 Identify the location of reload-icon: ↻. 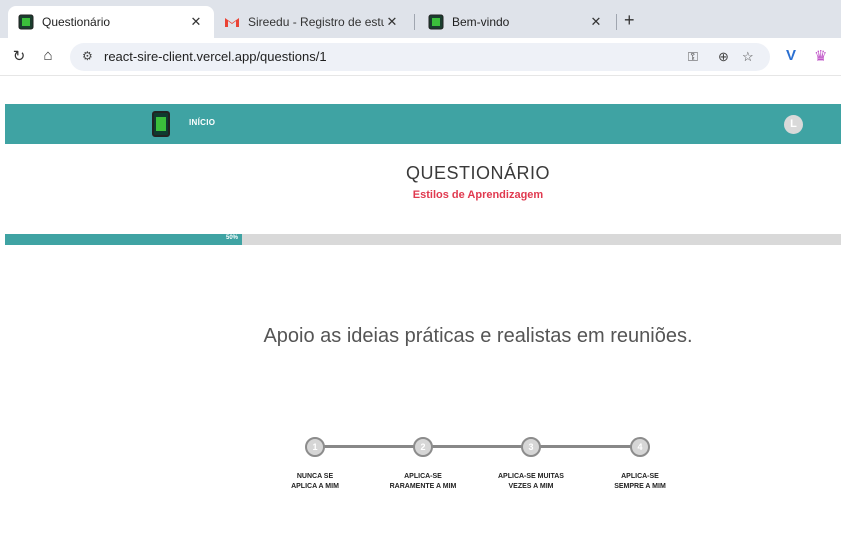
(19, 56).